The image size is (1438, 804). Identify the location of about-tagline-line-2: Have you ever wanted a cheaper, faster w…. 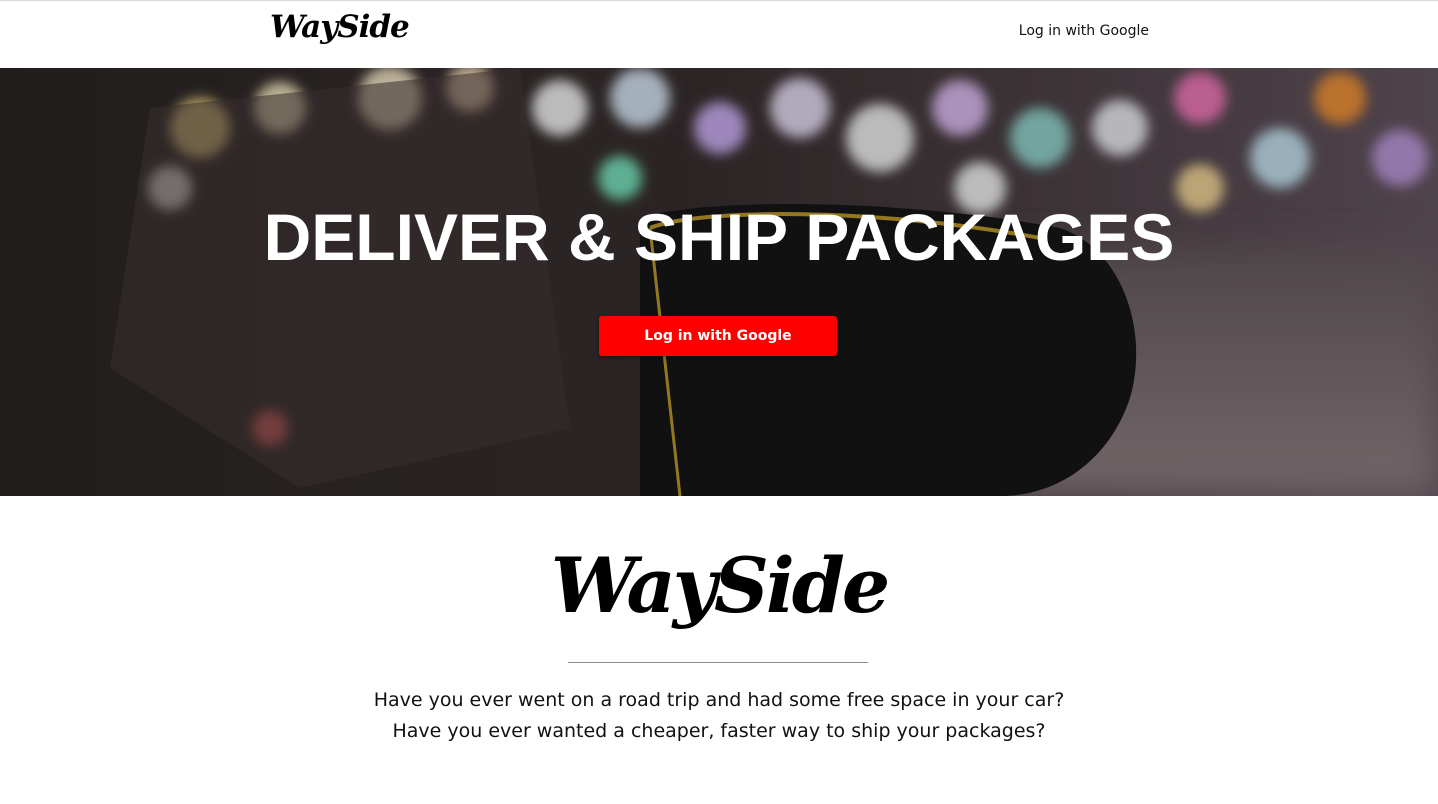
(719, 731).